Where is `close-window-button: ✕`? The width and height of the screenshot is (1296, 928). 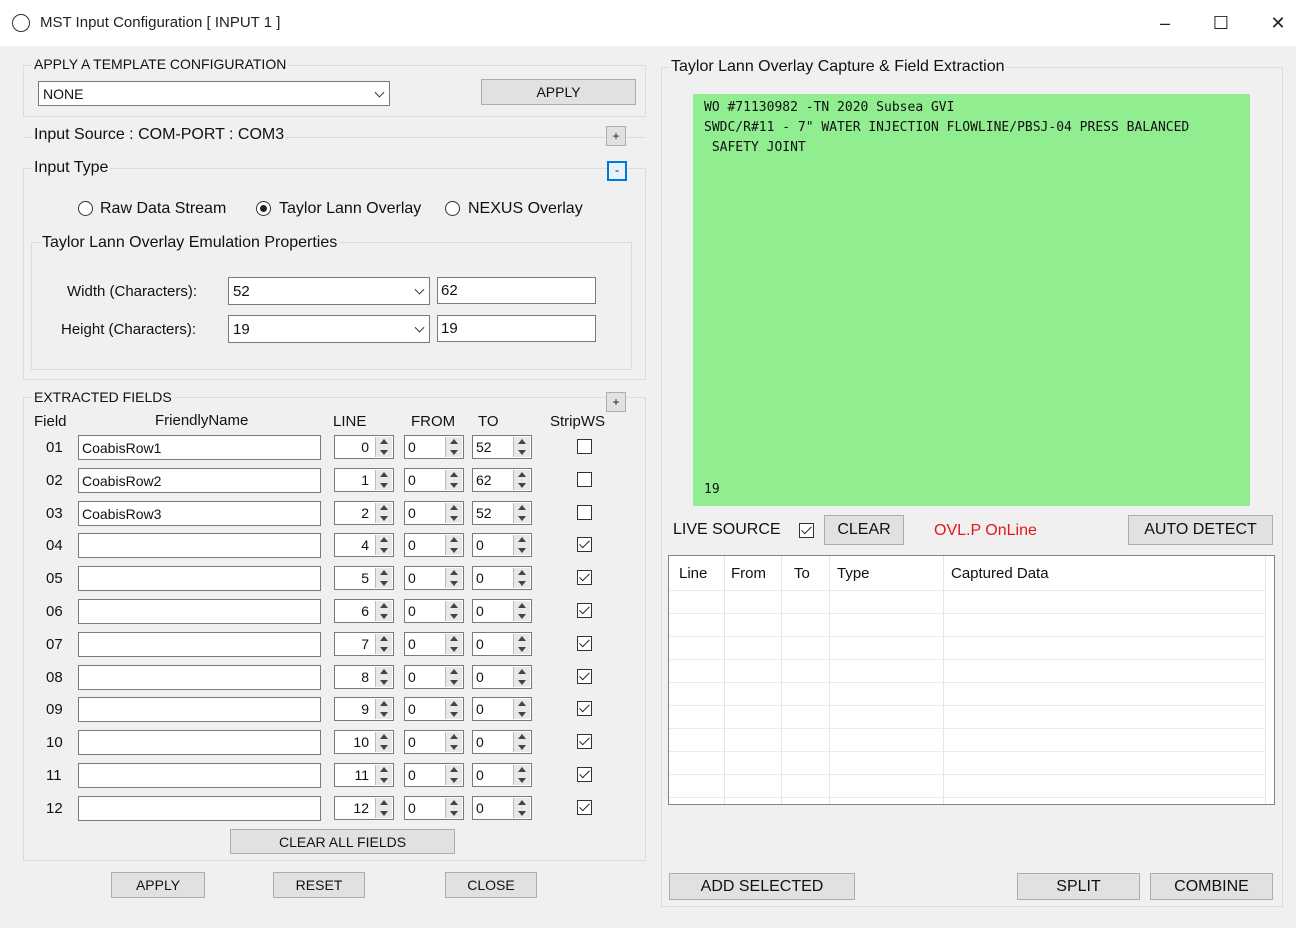 close-window-button: ✕ is located at coordinates (1278, 23).